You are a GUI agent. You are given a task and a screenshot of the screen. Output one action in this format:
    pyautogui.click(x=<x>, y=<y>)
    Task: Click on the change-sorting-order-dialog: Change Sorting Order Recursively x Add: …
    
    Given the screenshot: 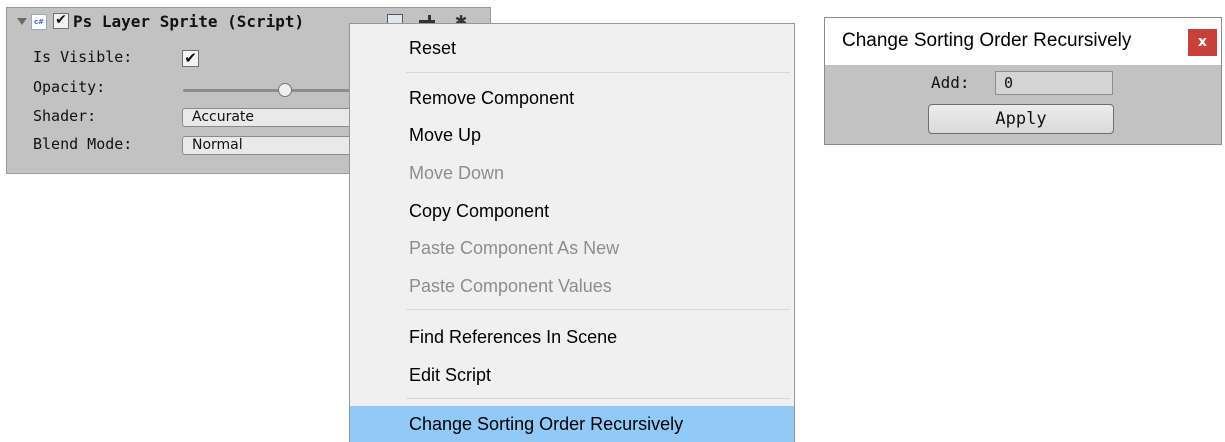 What is the action you would take?
    pyautogui.click(x=1023, y=81)
    